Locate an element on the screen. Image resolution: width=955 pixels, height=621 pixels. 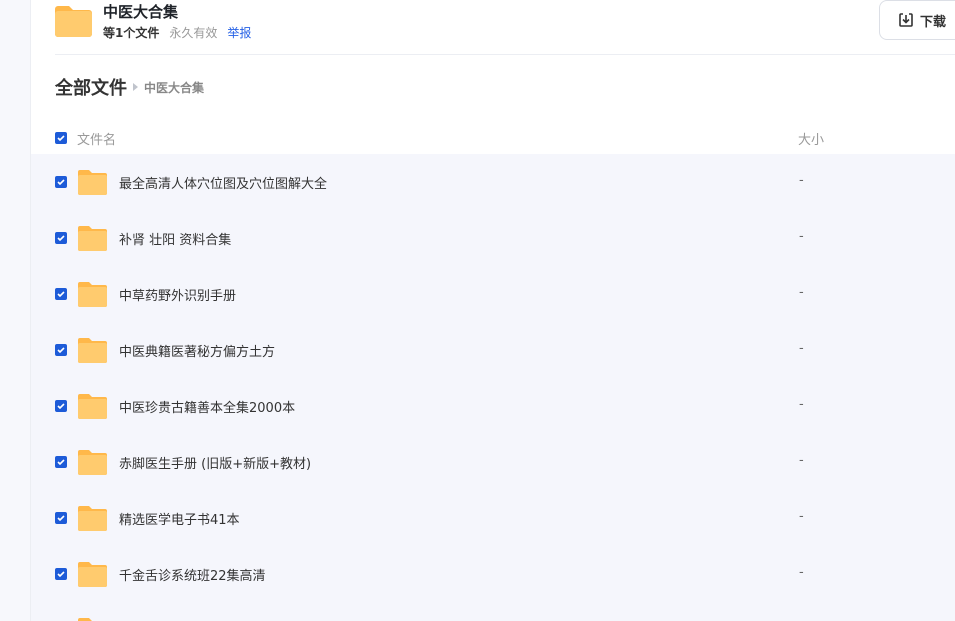
file-name: 精选医学电子书41本 is located at coordinates (179, 518).